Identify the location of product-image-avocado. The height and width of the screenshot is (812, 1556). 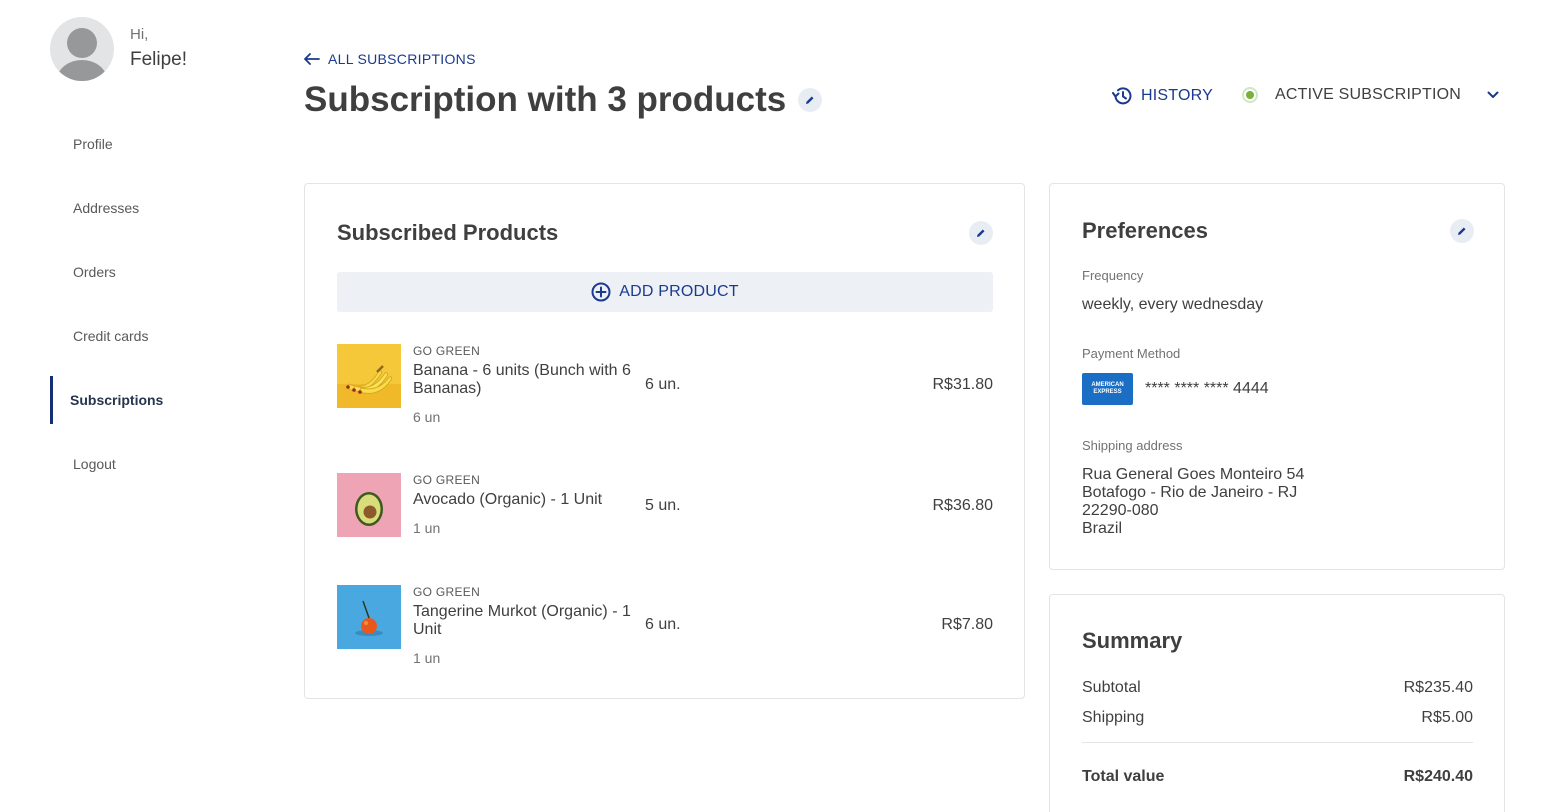
(369, 505).